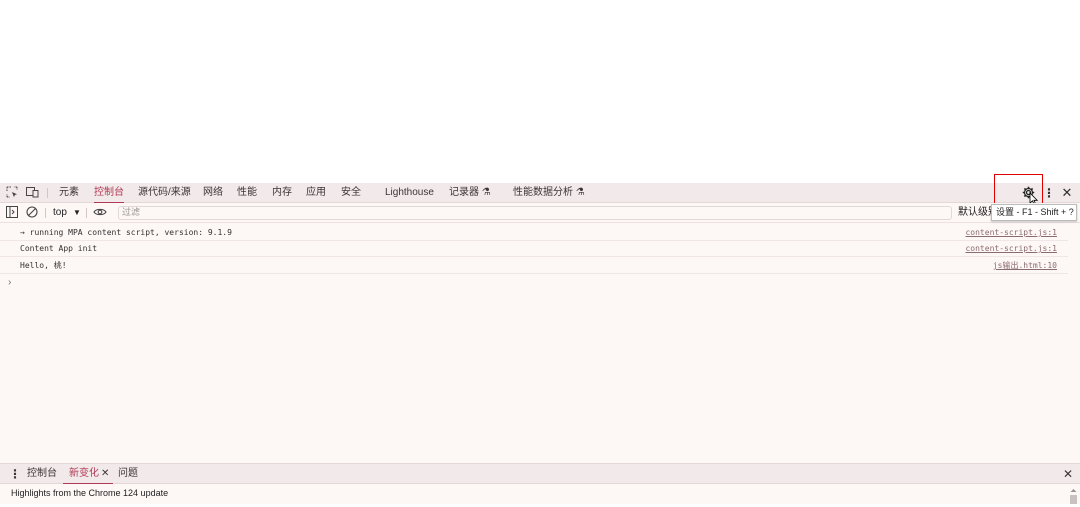 The width and height of the screenshot is (1080, 507). I want to click on filter-input: 过滤, so click(535, 213).